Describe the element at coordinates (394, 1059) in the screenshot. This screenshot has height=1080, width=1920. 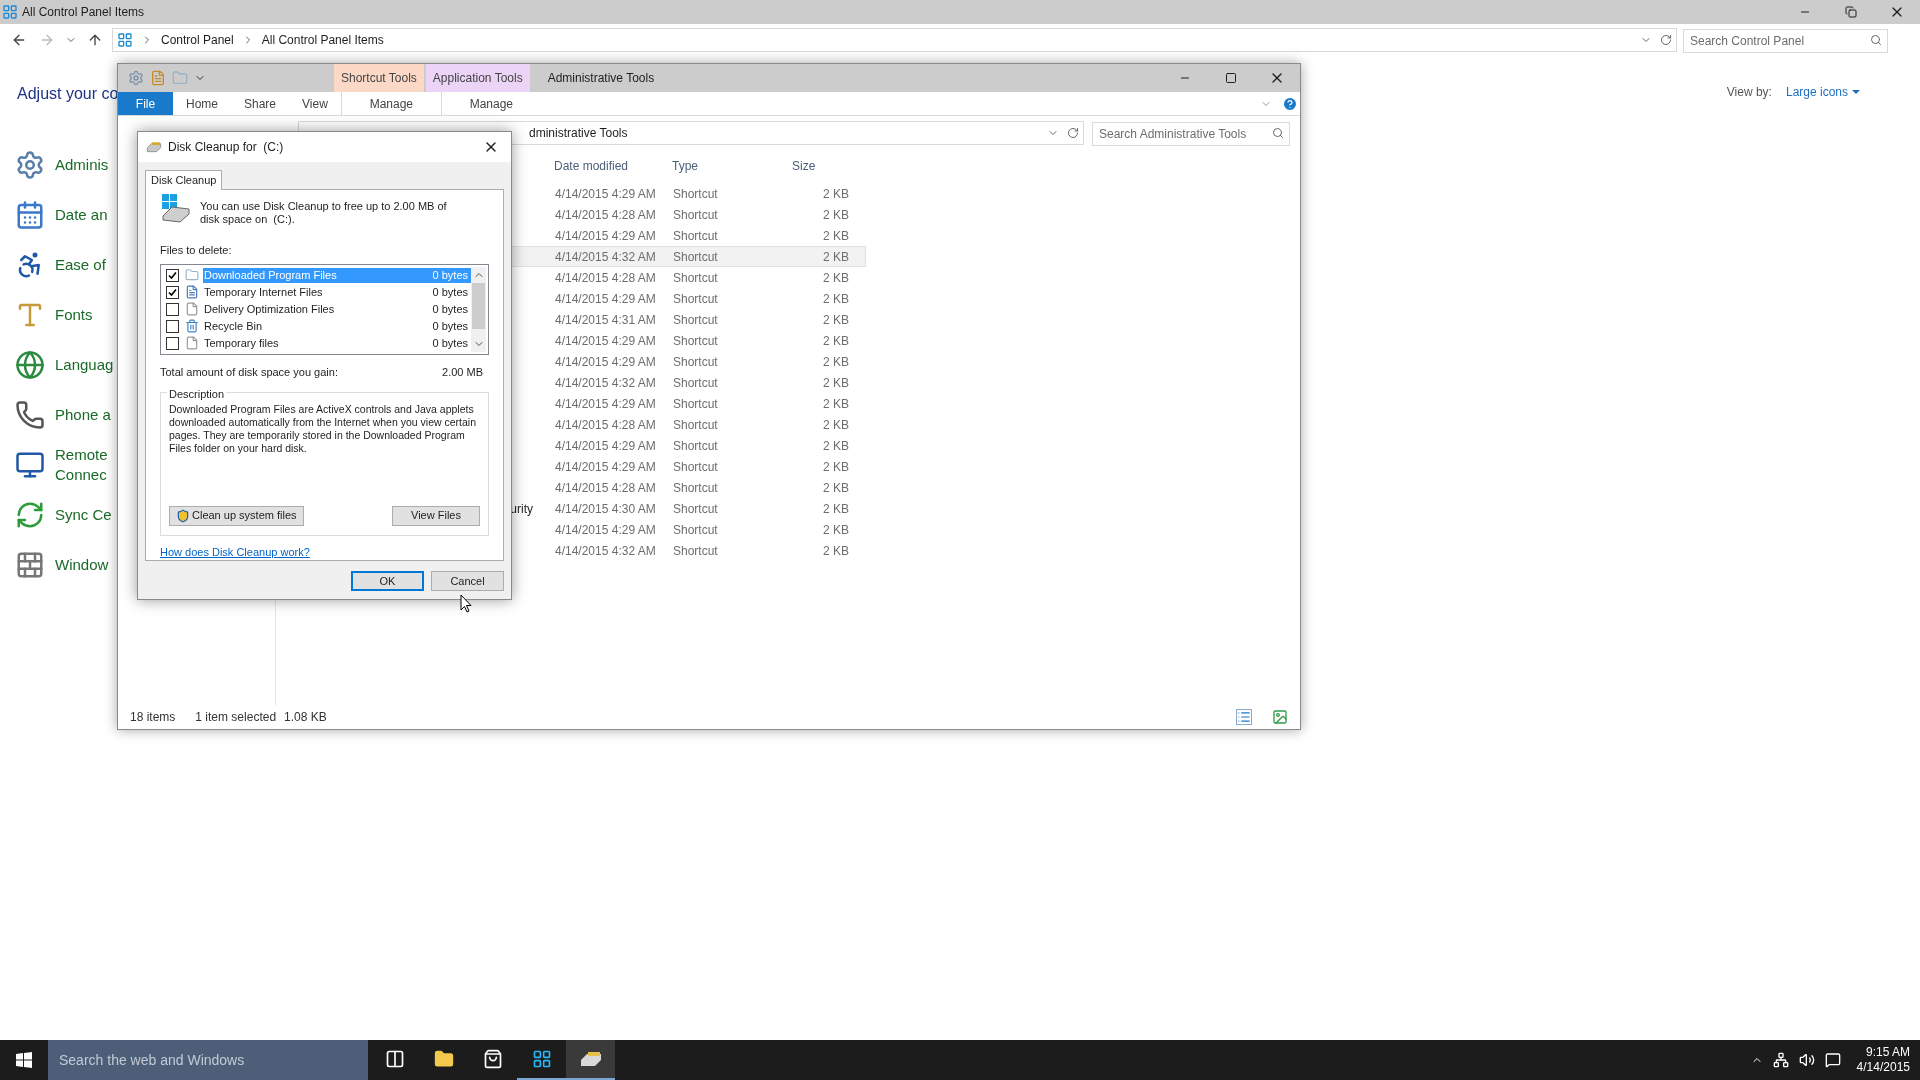
I see `task-view-icon` at that location.